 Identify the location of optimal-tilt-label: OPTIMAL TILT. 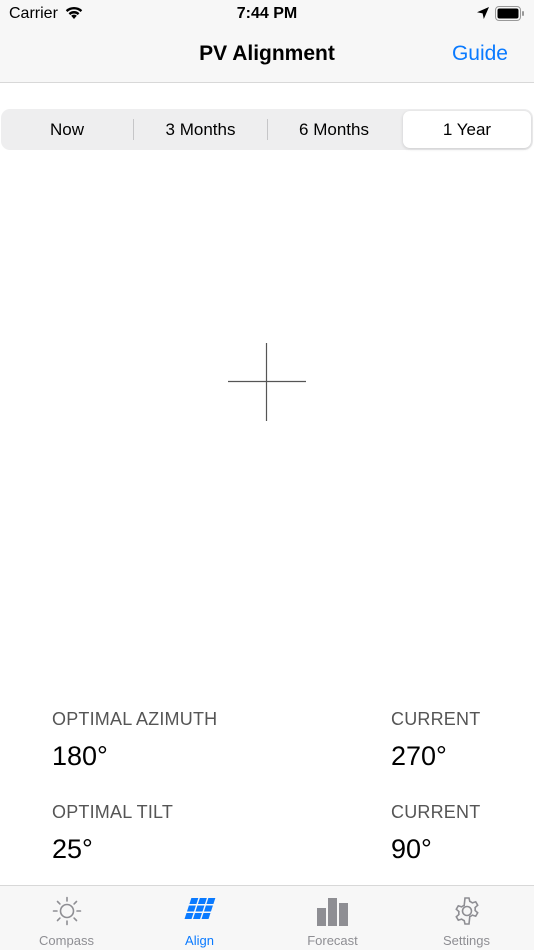
(113, 812).